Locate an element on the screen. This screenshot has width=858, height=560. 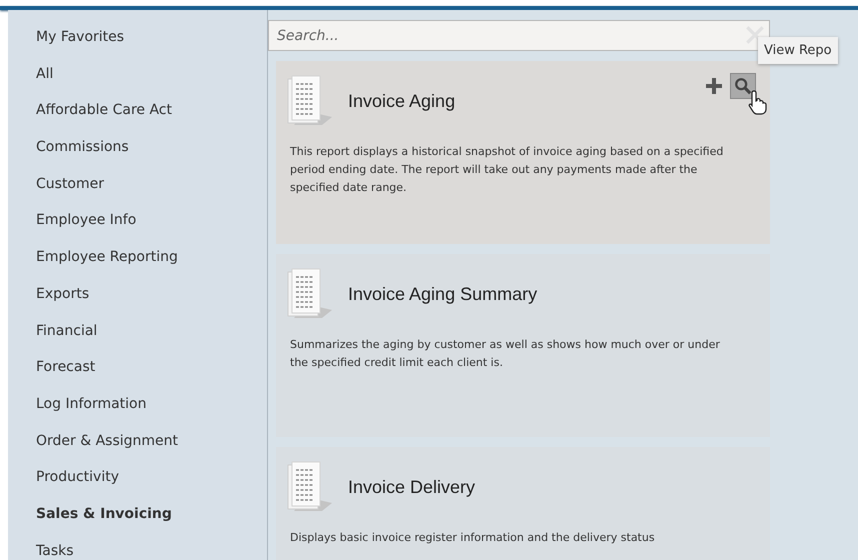
search-icon is located at coordinates (743, 86).